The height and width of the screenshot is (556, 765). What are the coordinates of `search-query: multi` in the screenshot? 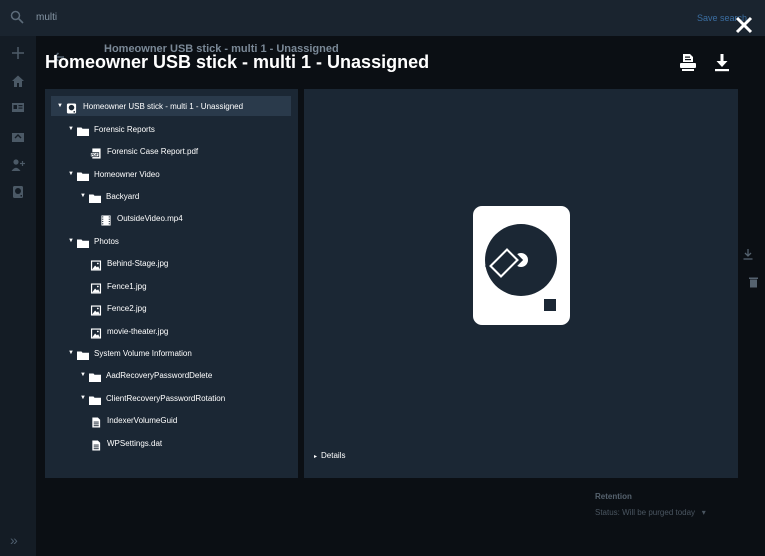 It's located at (46, 17).